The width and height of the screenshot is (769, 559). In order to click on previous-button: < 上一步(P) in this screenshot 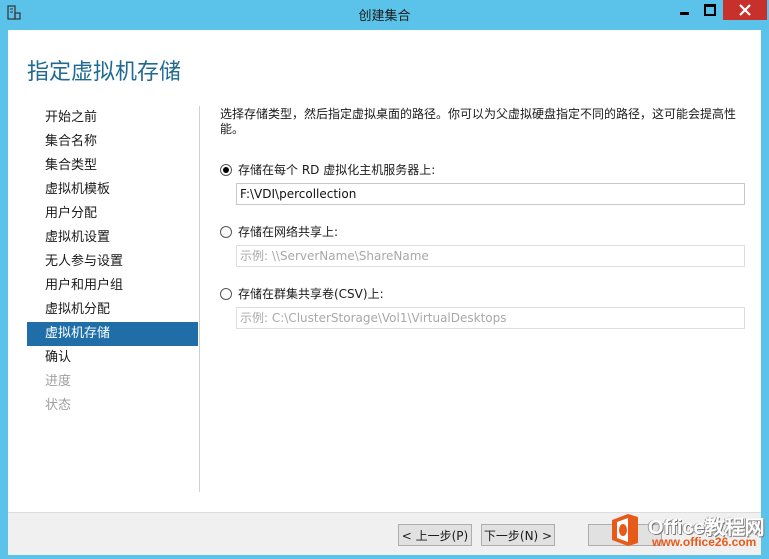, I will do `click(435, 535)`.